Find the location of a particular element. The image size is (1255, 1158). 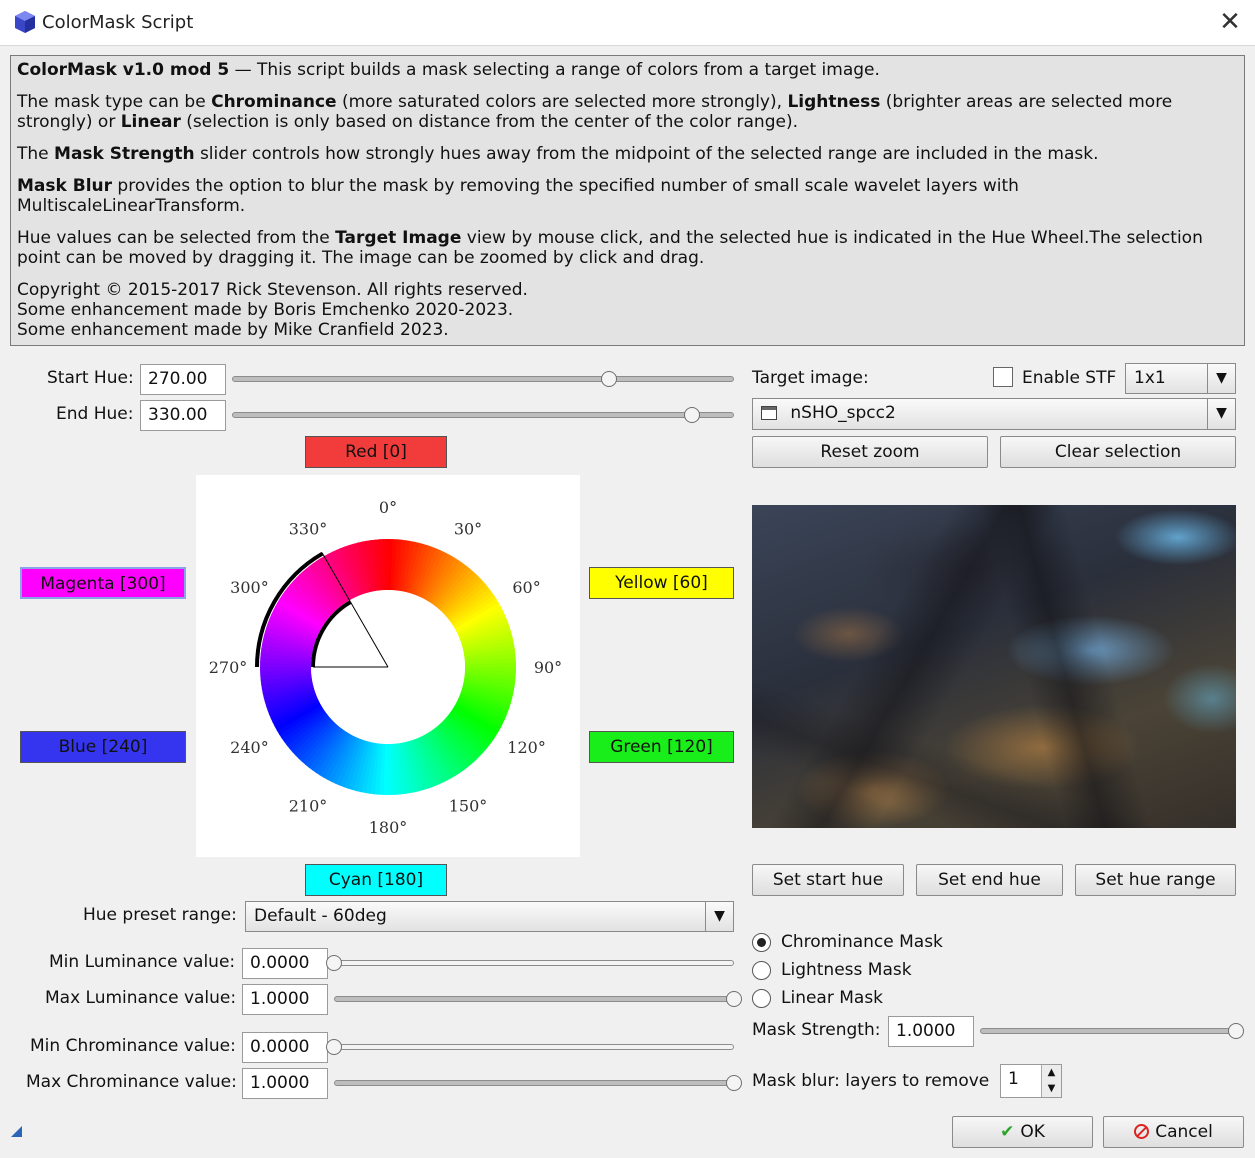

mask-blur-label: Mask blur: layers to remove is located at coordinates (871, 1081).